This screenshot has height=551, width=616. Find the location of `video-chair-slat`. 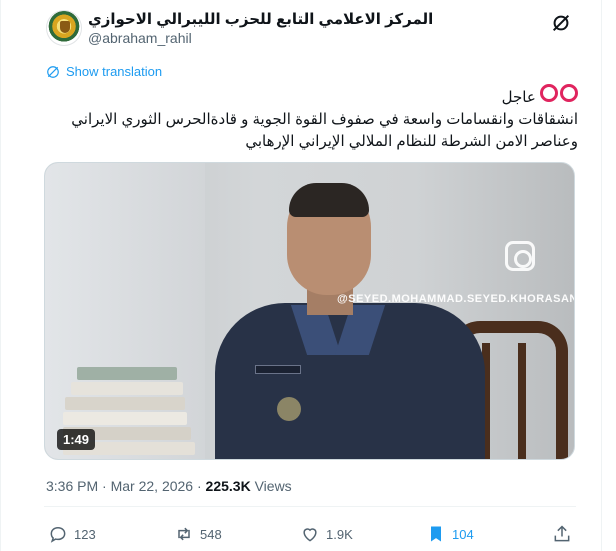

video-chair-slat is located at coordinates (522, 401).